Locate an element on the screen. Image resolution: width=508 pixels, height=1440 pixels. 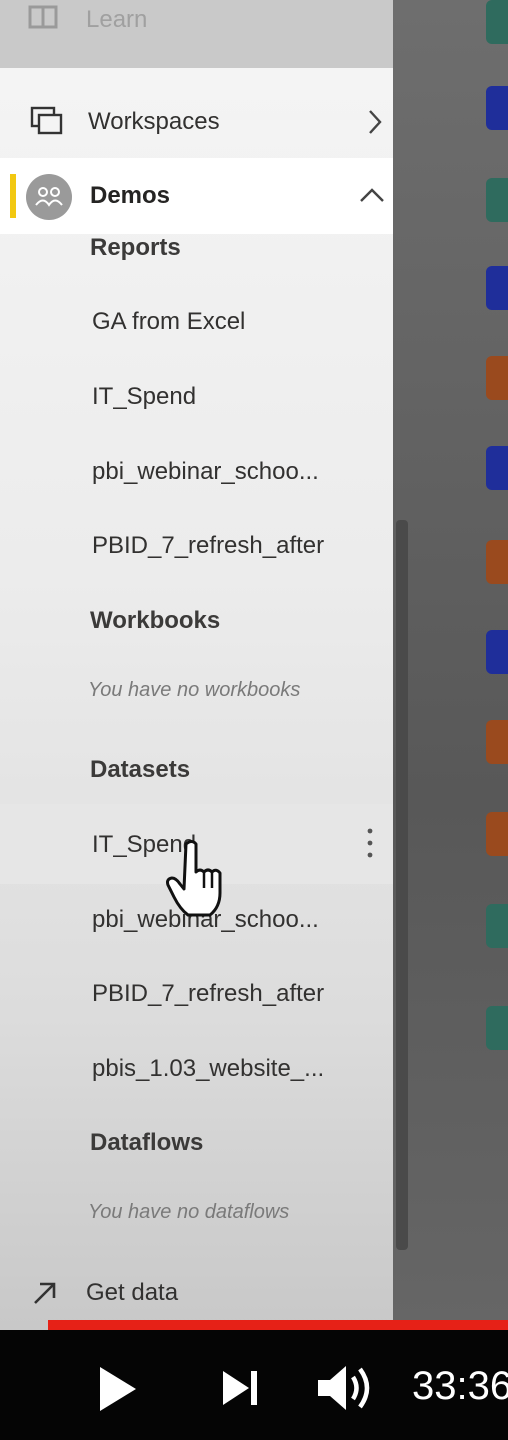
chevron-up-icon is located at coordinates (372, 195).